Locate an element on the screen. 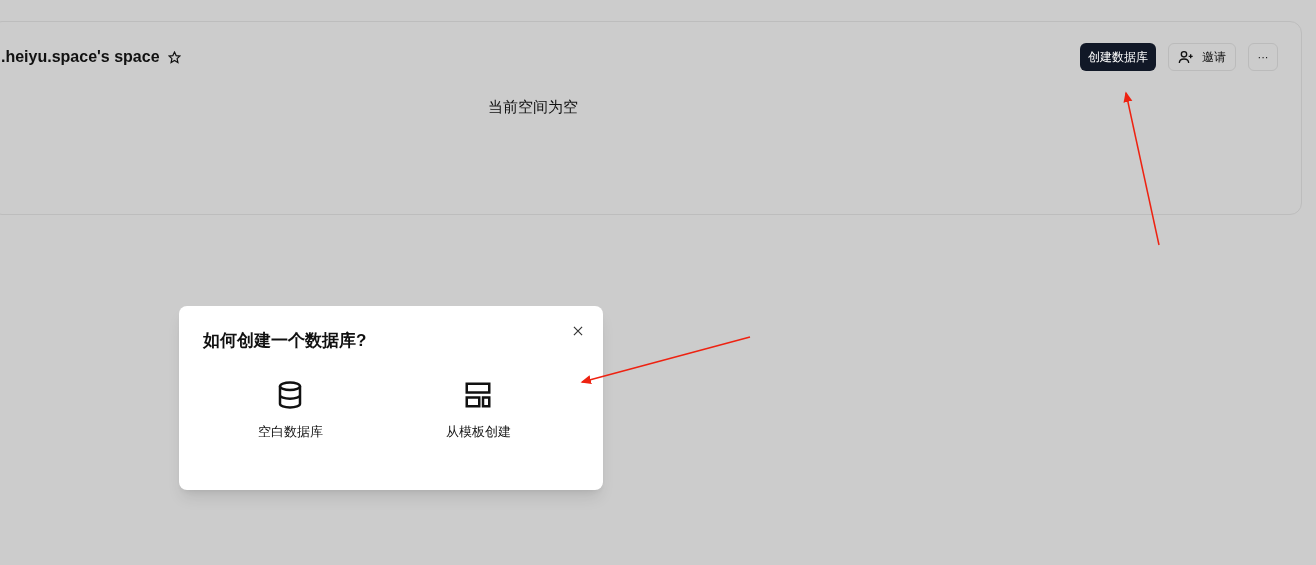 The height and width of the screenshot is (565, 1316). dialog-title: 如何创建一个数据库? is located at coordinates (285, 341).